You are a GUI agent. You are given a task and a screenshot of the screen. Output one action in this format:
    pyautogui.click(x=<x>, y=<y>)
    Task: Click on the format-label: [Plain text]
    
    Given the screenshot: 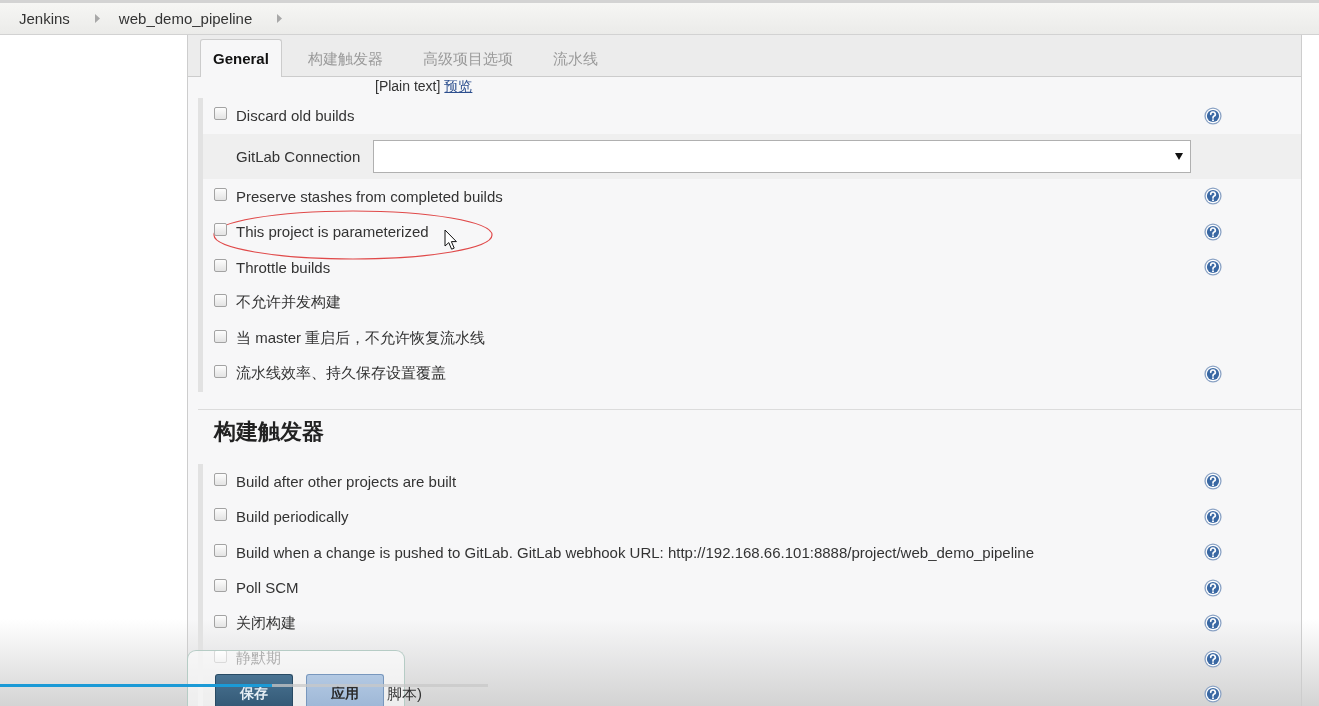 What is the action you would take?
    pyautogui.click(x=408, y=86)
    